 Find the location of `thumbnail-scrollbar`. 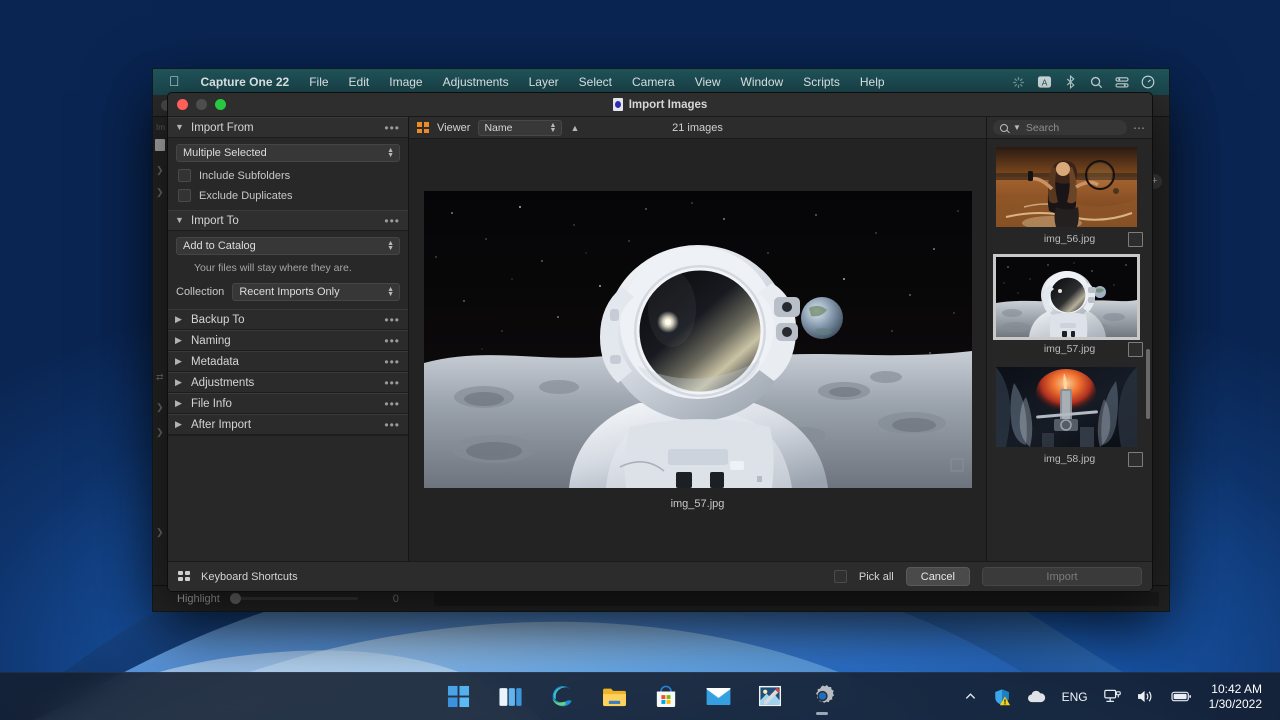

thumbnail-scrollbar is located at coordinates (1148, 384).